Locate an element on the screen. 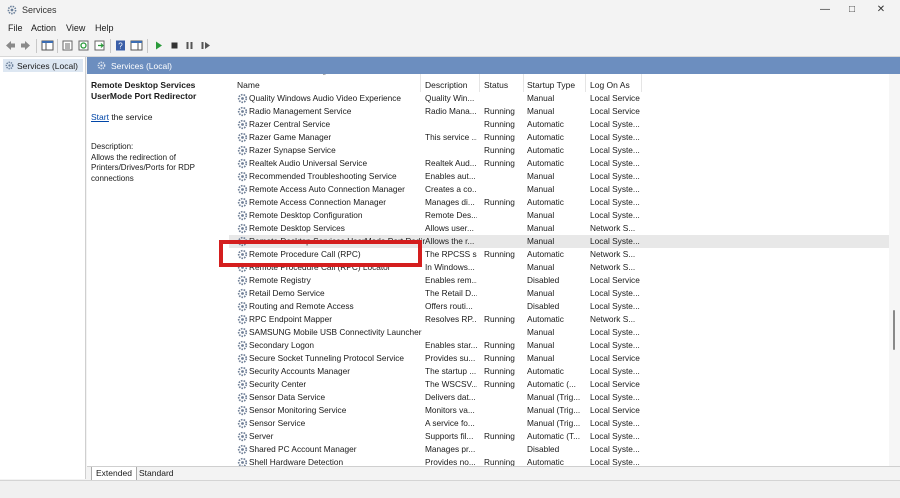 This screenshot has height=498, width=900. menu-help: Help is located at coordinates (104, 28).